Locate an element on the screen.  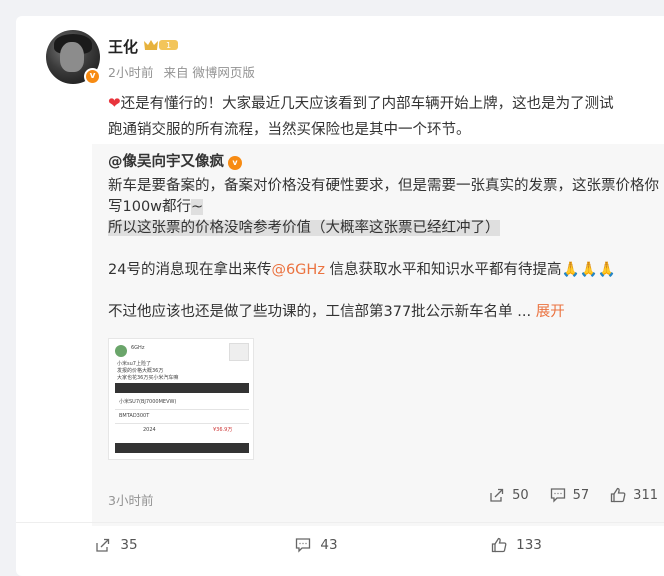
original-time: 3小时前 is located at coordinates (130, 499).